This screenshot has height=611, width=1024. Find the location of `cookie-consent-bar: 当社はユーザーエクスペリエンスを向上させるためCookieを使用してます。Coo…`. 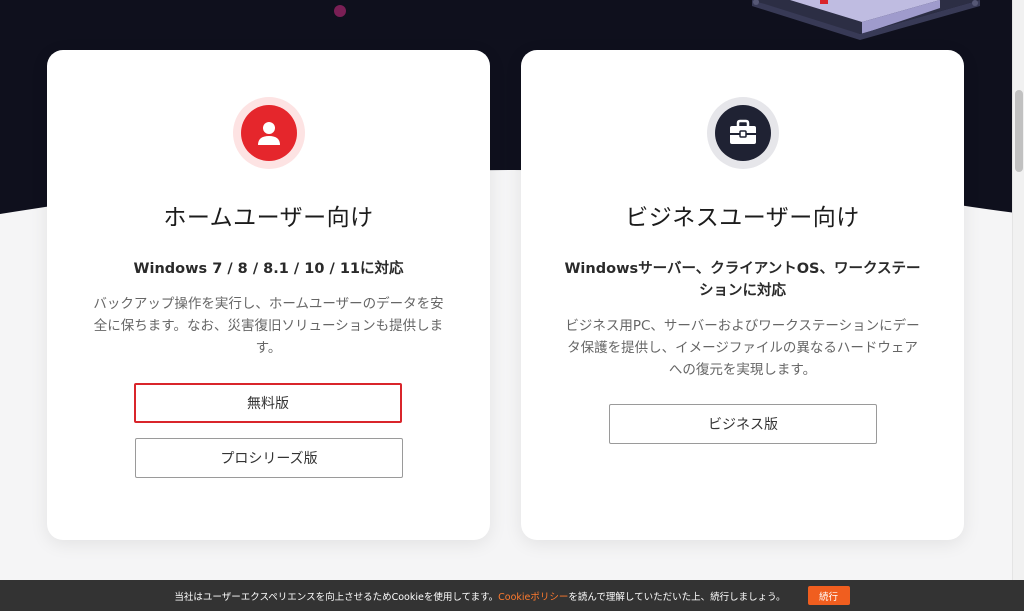

cookie-consent-bar: 当社はユーザーエクスペリエンスを向上させるためCookieを使用してます。Coo… is located at coordinates (512, 595).